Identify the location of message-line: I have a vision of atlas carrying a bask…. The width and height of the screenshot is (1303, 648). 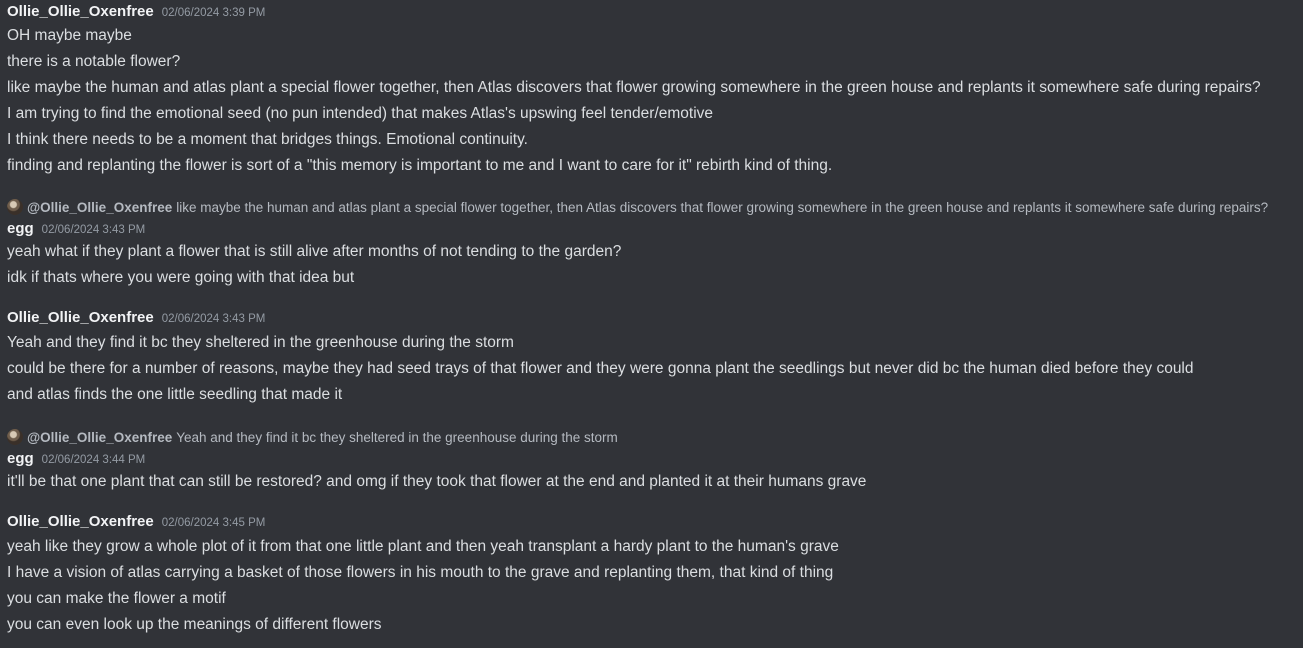
(420, 572).